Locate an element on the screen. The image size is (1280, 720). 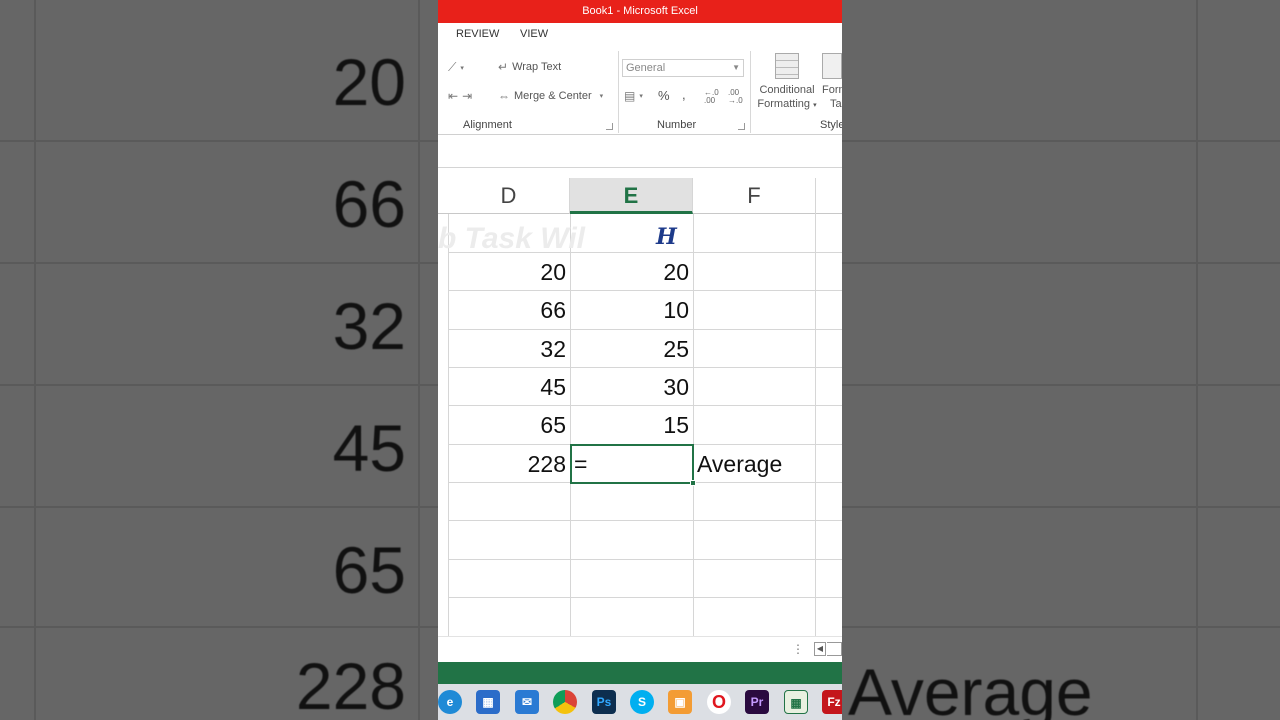
skype-icon: S is located at coordinates (642, 702).